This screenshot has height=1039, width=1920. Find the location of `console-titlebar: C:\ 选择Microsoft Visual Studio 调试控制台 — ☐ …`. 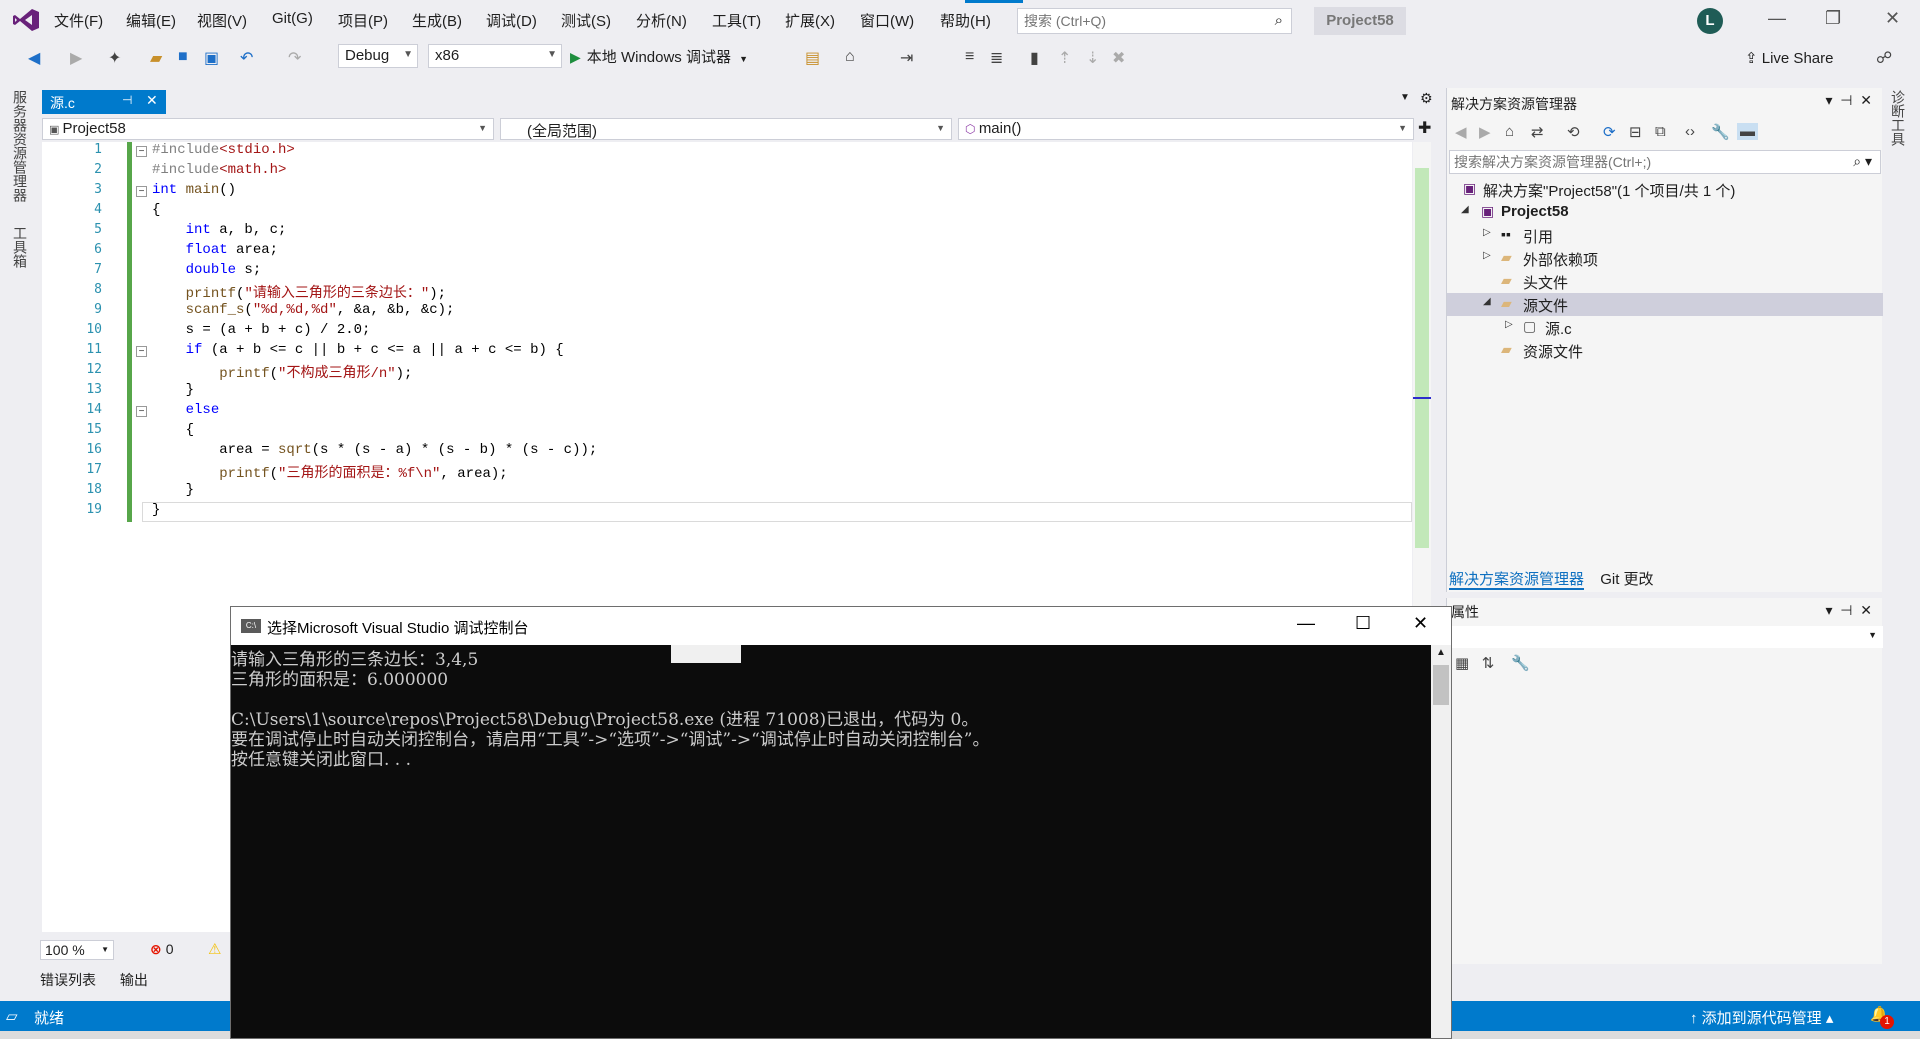

console-titlebar: C:\ 选择Microsoft Visual Studio 调试控制台 — ☐ … is located at coordinates (841, 626).